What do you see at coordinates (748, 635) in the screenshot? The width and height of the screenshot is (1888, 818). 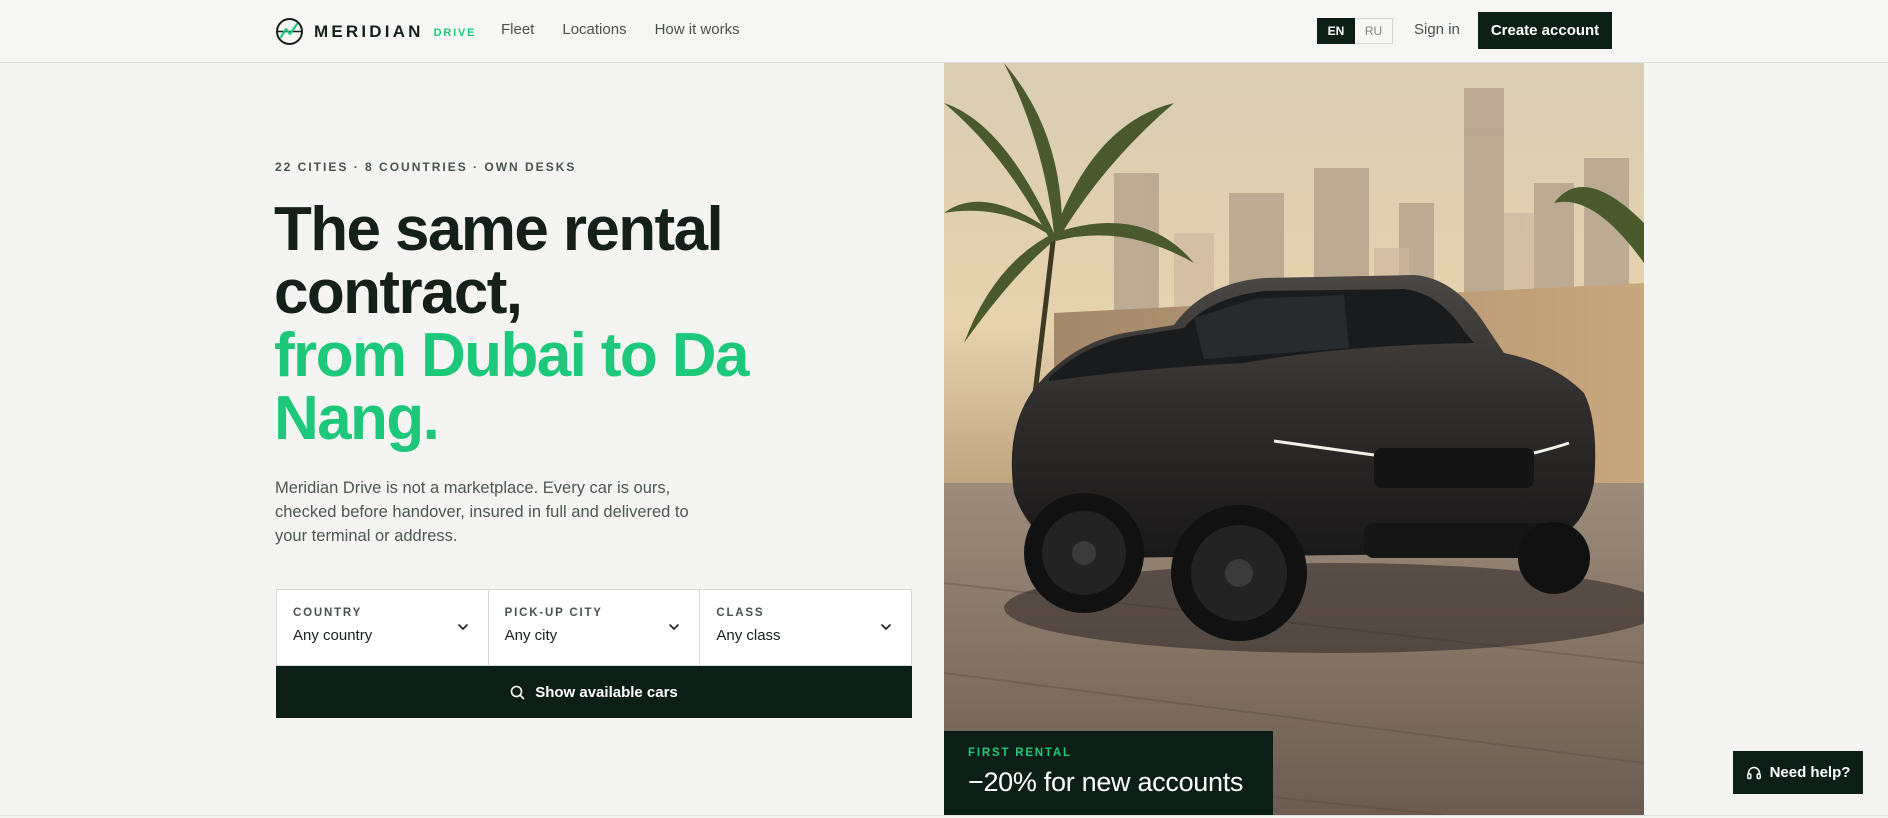 I see `field-value: Any class` at bounding box center [748, 635].